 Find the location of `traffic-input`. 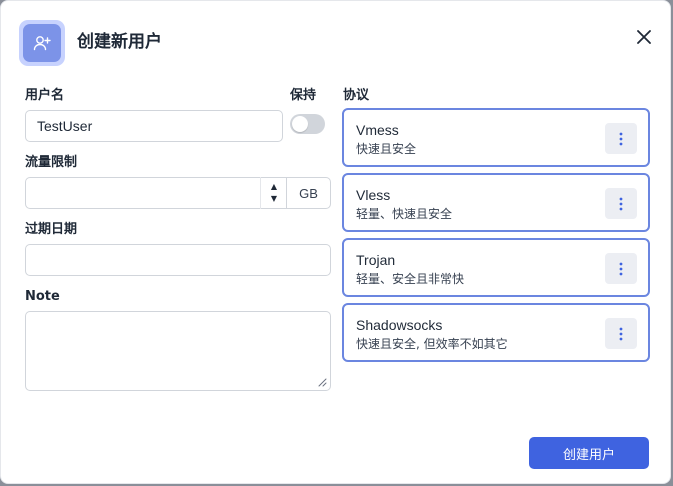

traffic-input is located at coordinates (156, 193).